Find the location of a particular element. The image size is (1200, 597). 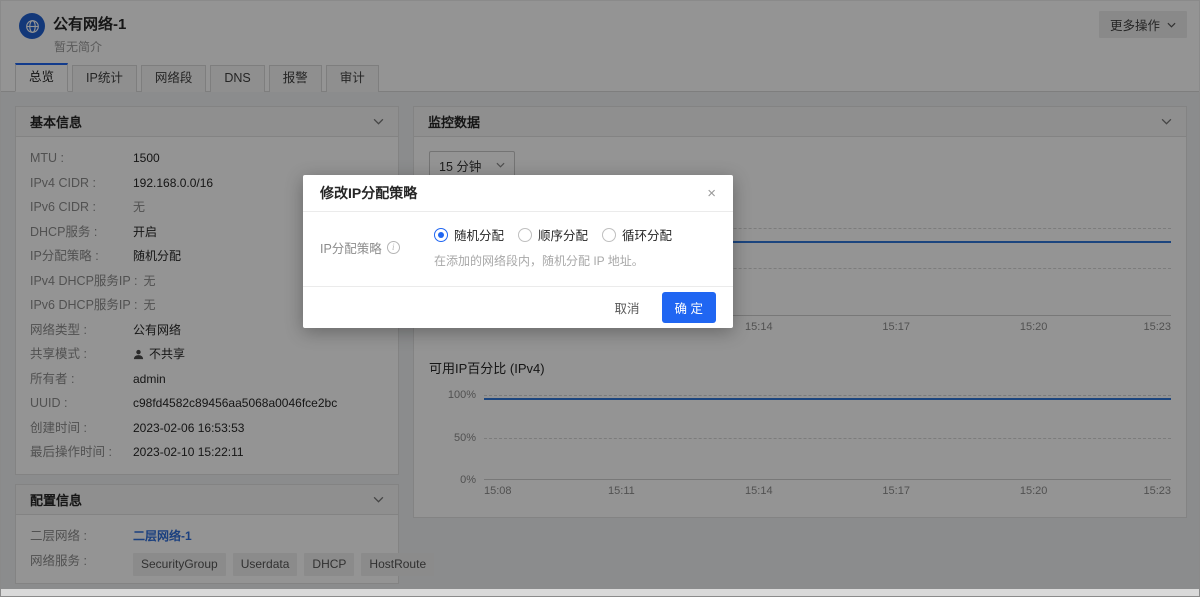

radio-label: 循环分配 is located at coordinates (647, 236).